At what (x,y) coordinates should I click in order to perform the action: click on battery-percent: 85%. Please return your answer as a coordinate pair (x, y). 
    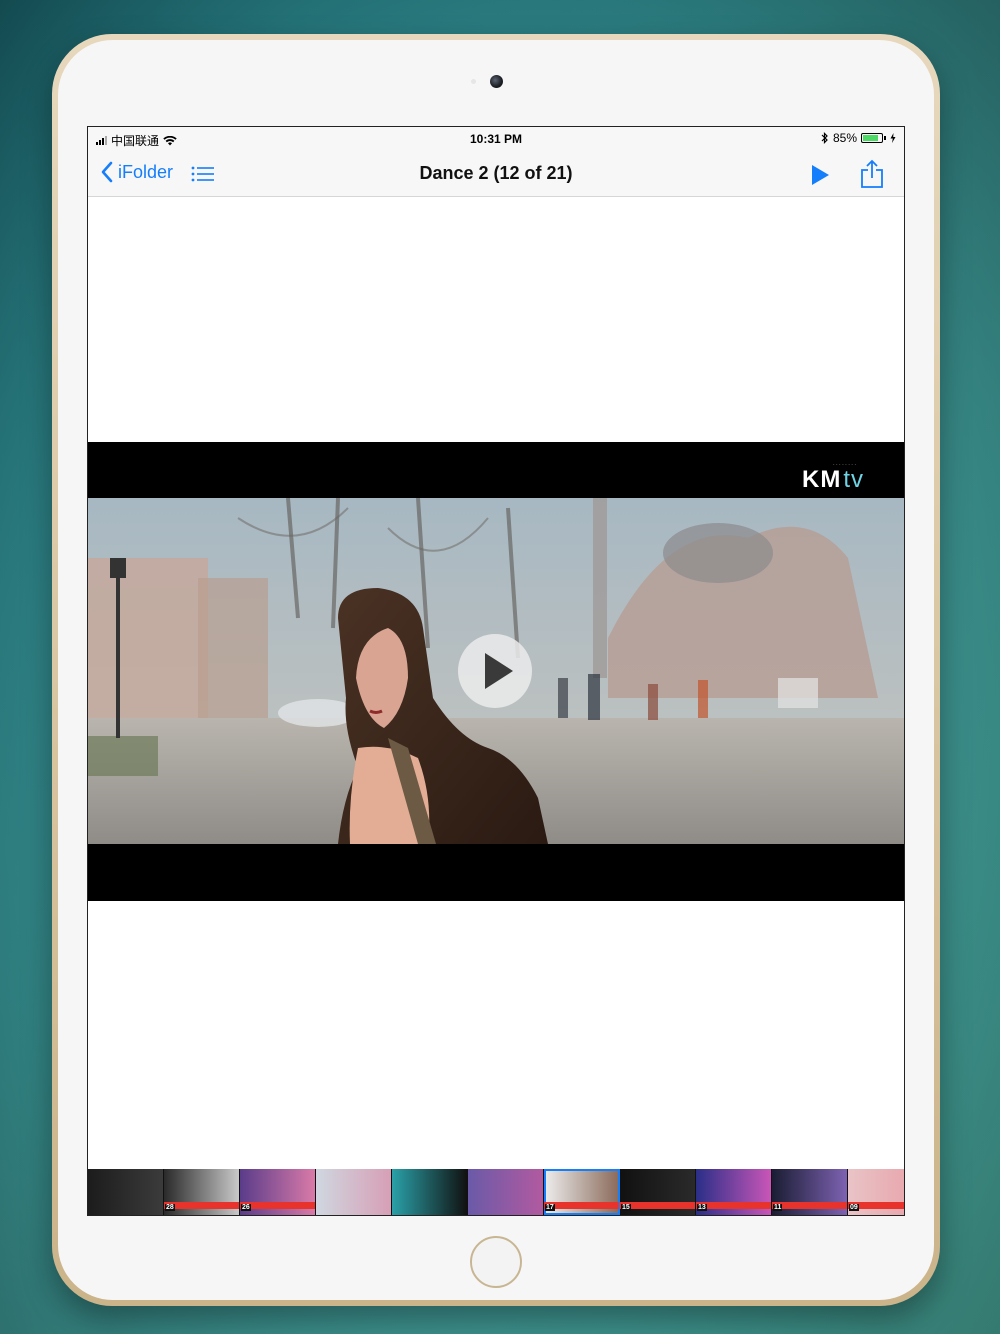
    Looking at the image, I should click on (844, 138).